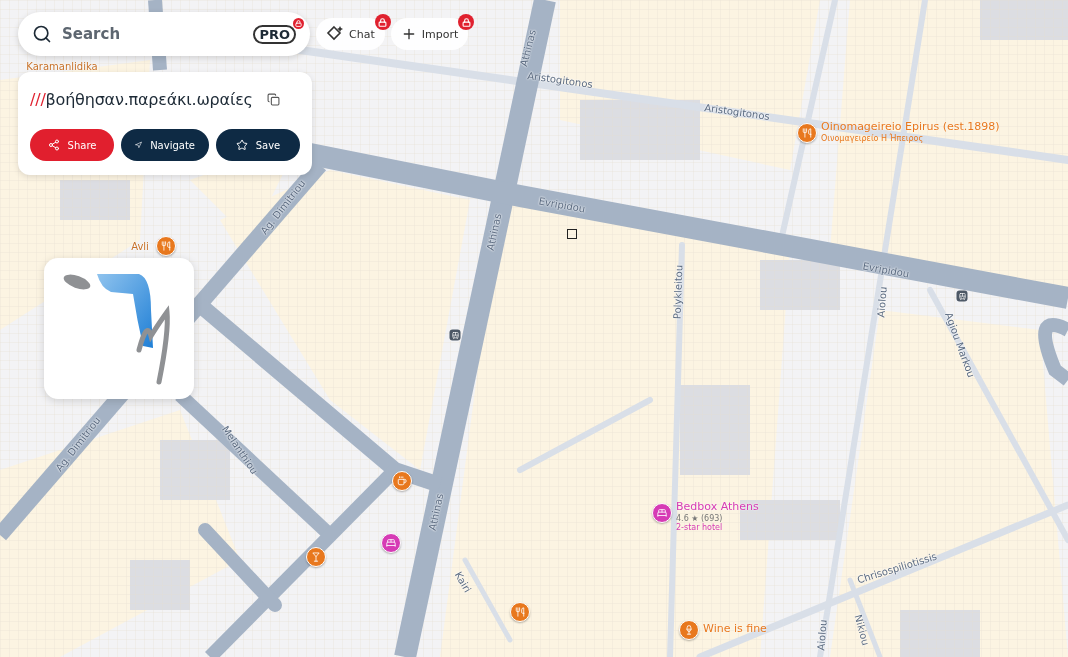 Image resolution: width=1068 pixels, height=657 pixels. What do you see at coordinates (572, 234) in the screenshot?
I see `selected-square-marker` at bounding box center [572, 234].